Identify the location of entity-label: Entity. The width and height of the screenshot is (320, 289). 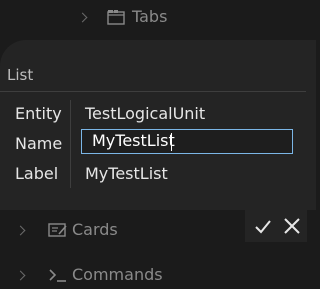
(38, 113).